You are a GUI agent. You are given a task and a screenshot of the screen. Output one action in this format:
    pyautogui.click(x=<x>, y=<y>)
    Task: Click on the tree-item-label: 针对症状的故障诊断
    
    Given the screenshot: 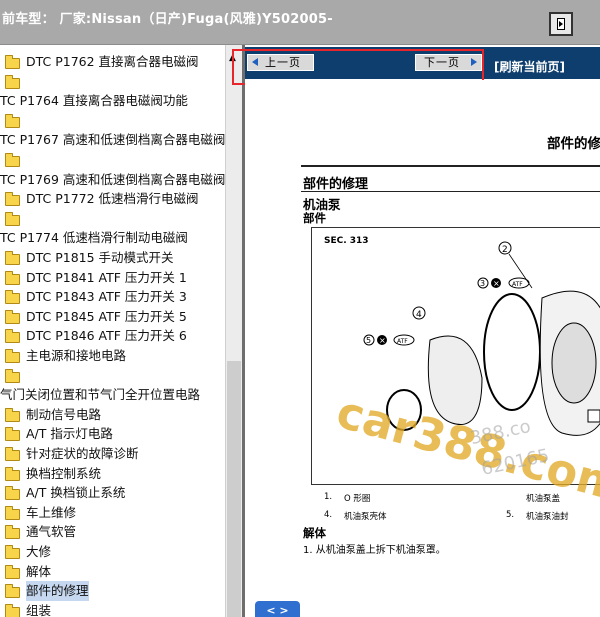 What is the action you would take?
    pyautogui.click(x=82, y=453)
    